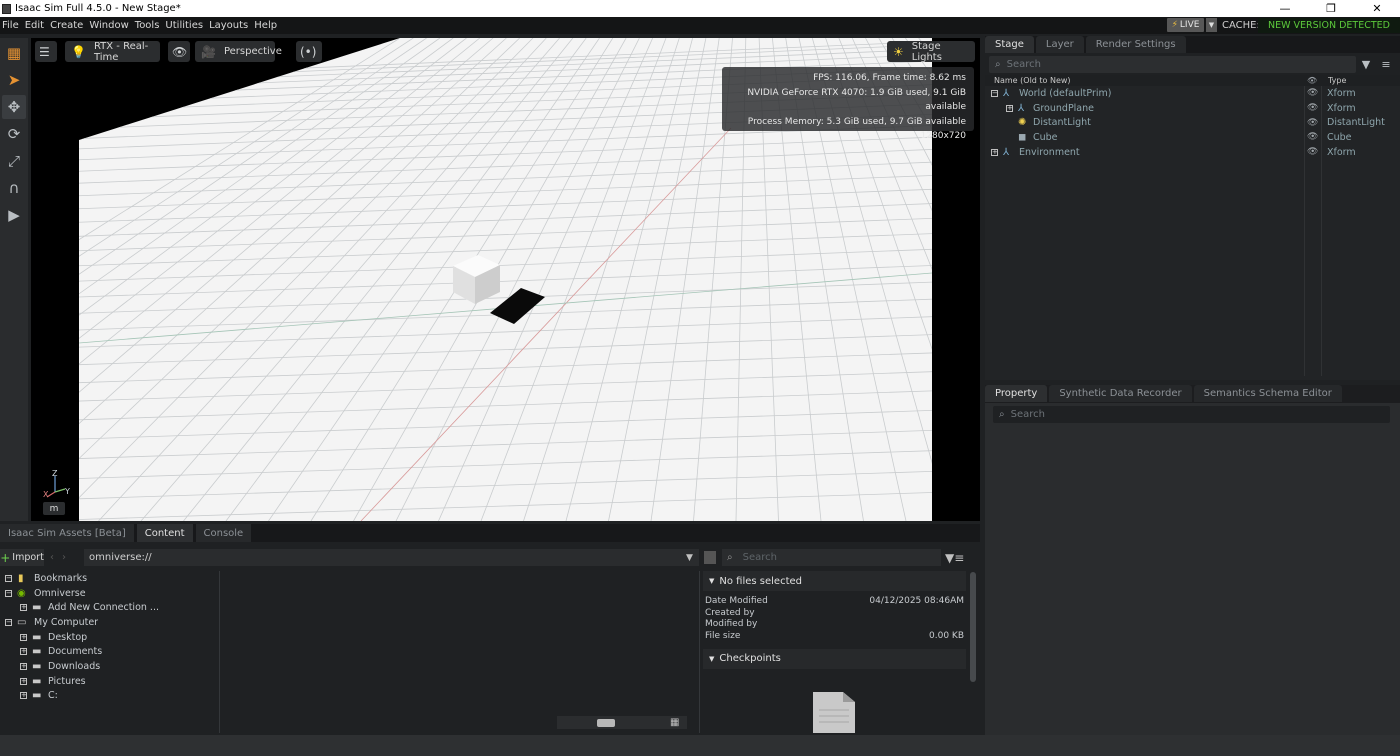  Describe the element at coordinates (309, 51) in the screenshot. I see `stream-button: (•)` at that location.